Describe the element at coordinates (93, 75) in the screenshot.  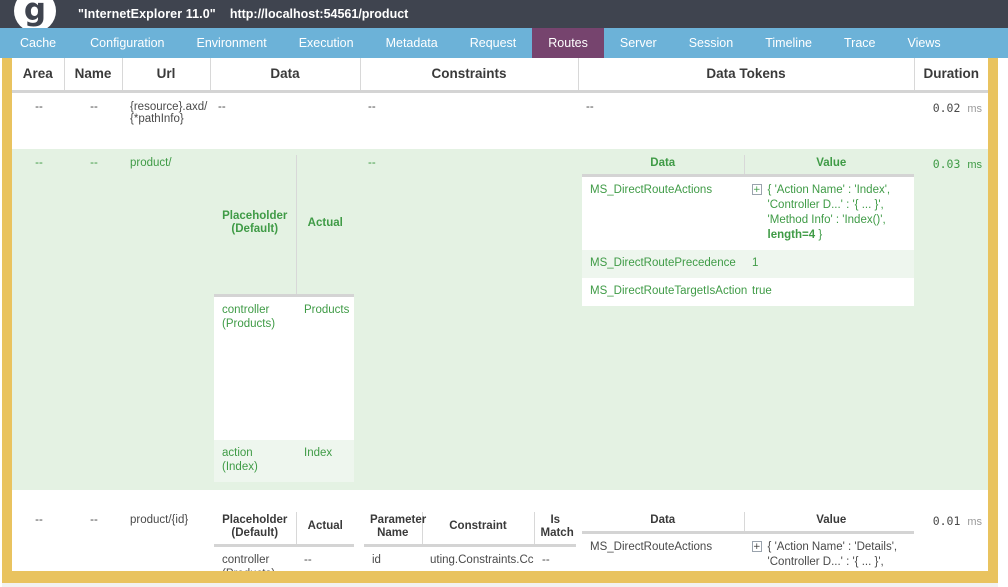
I see `column-header-name: Name` at that location.